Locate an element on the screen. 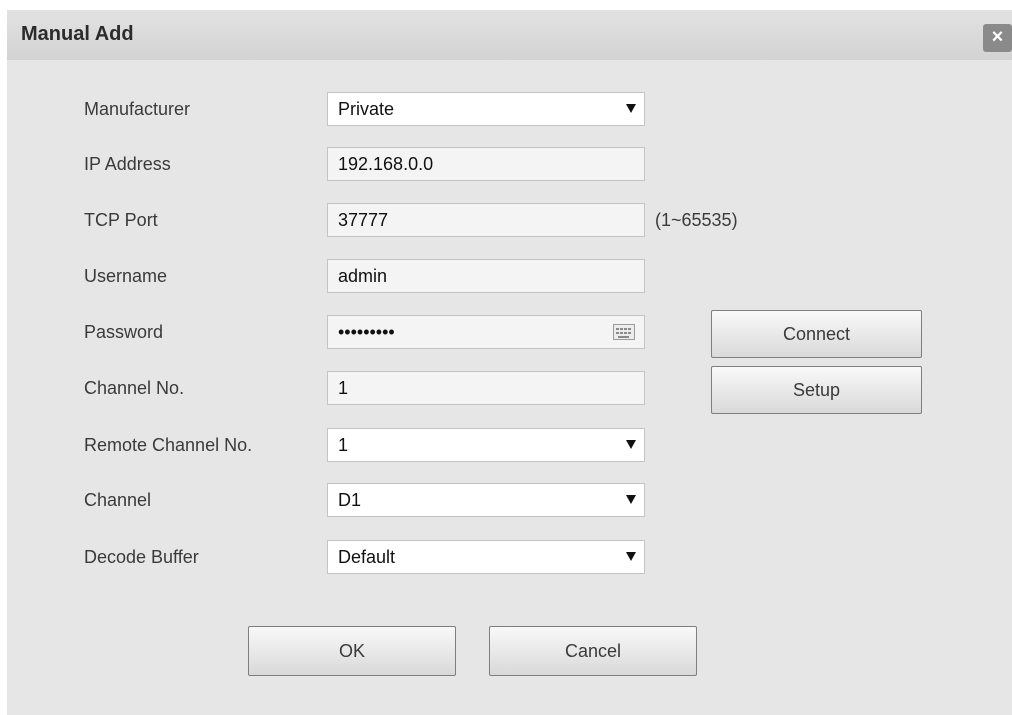  keyboard-icon is located at coordinates (624, 332).